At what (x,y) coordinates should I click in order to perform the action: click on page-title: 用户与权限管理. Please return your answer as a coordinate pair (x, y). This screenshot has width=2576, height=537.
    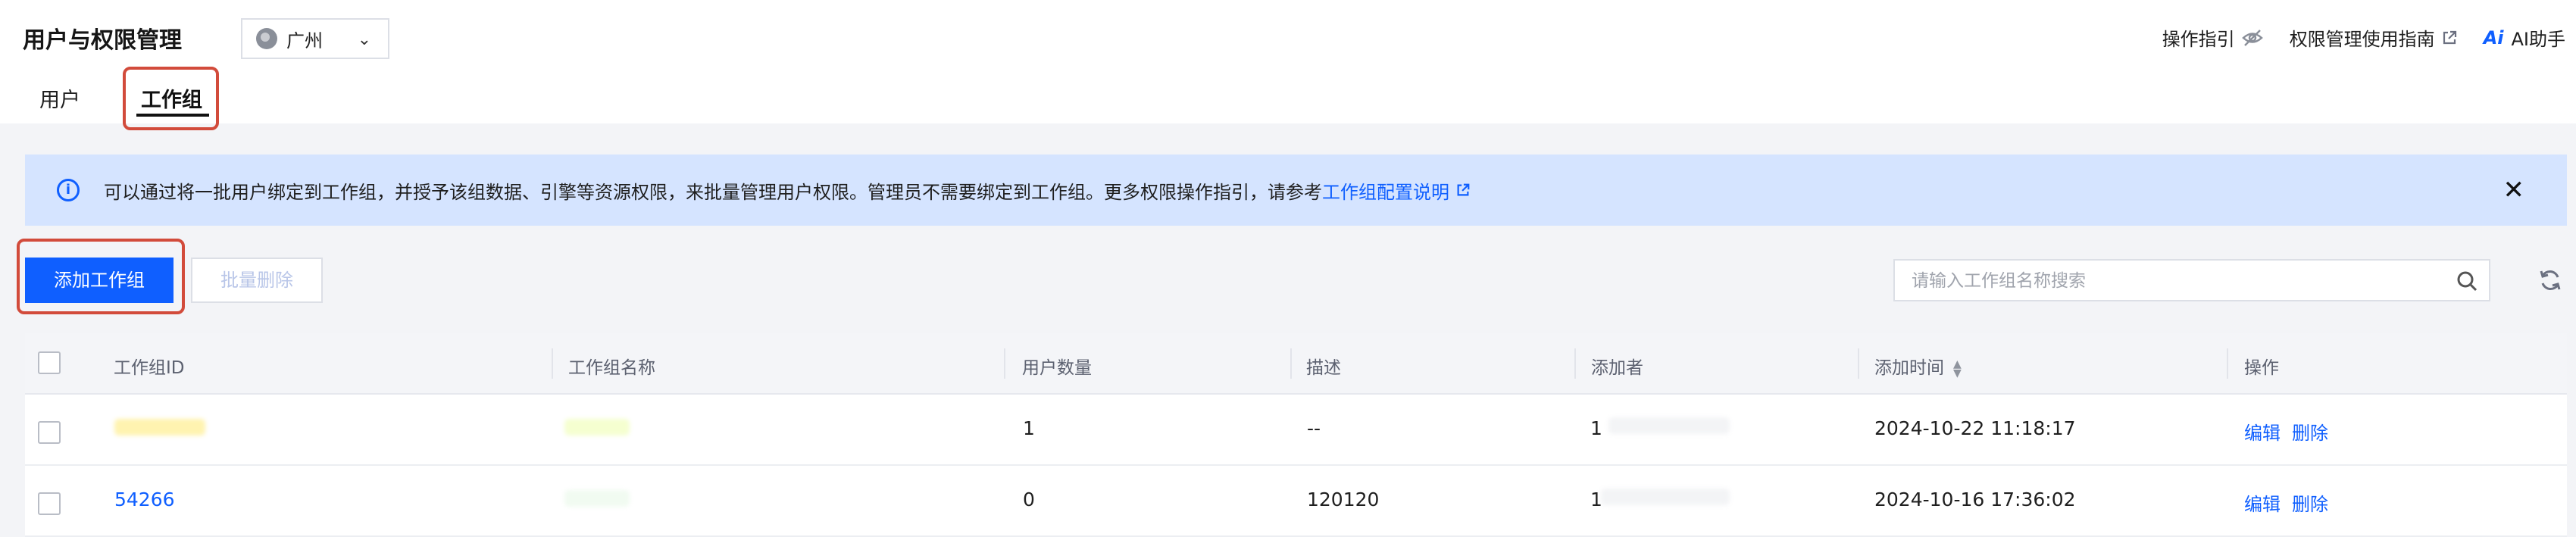
    Looking at the image, I should click on (103, 41).